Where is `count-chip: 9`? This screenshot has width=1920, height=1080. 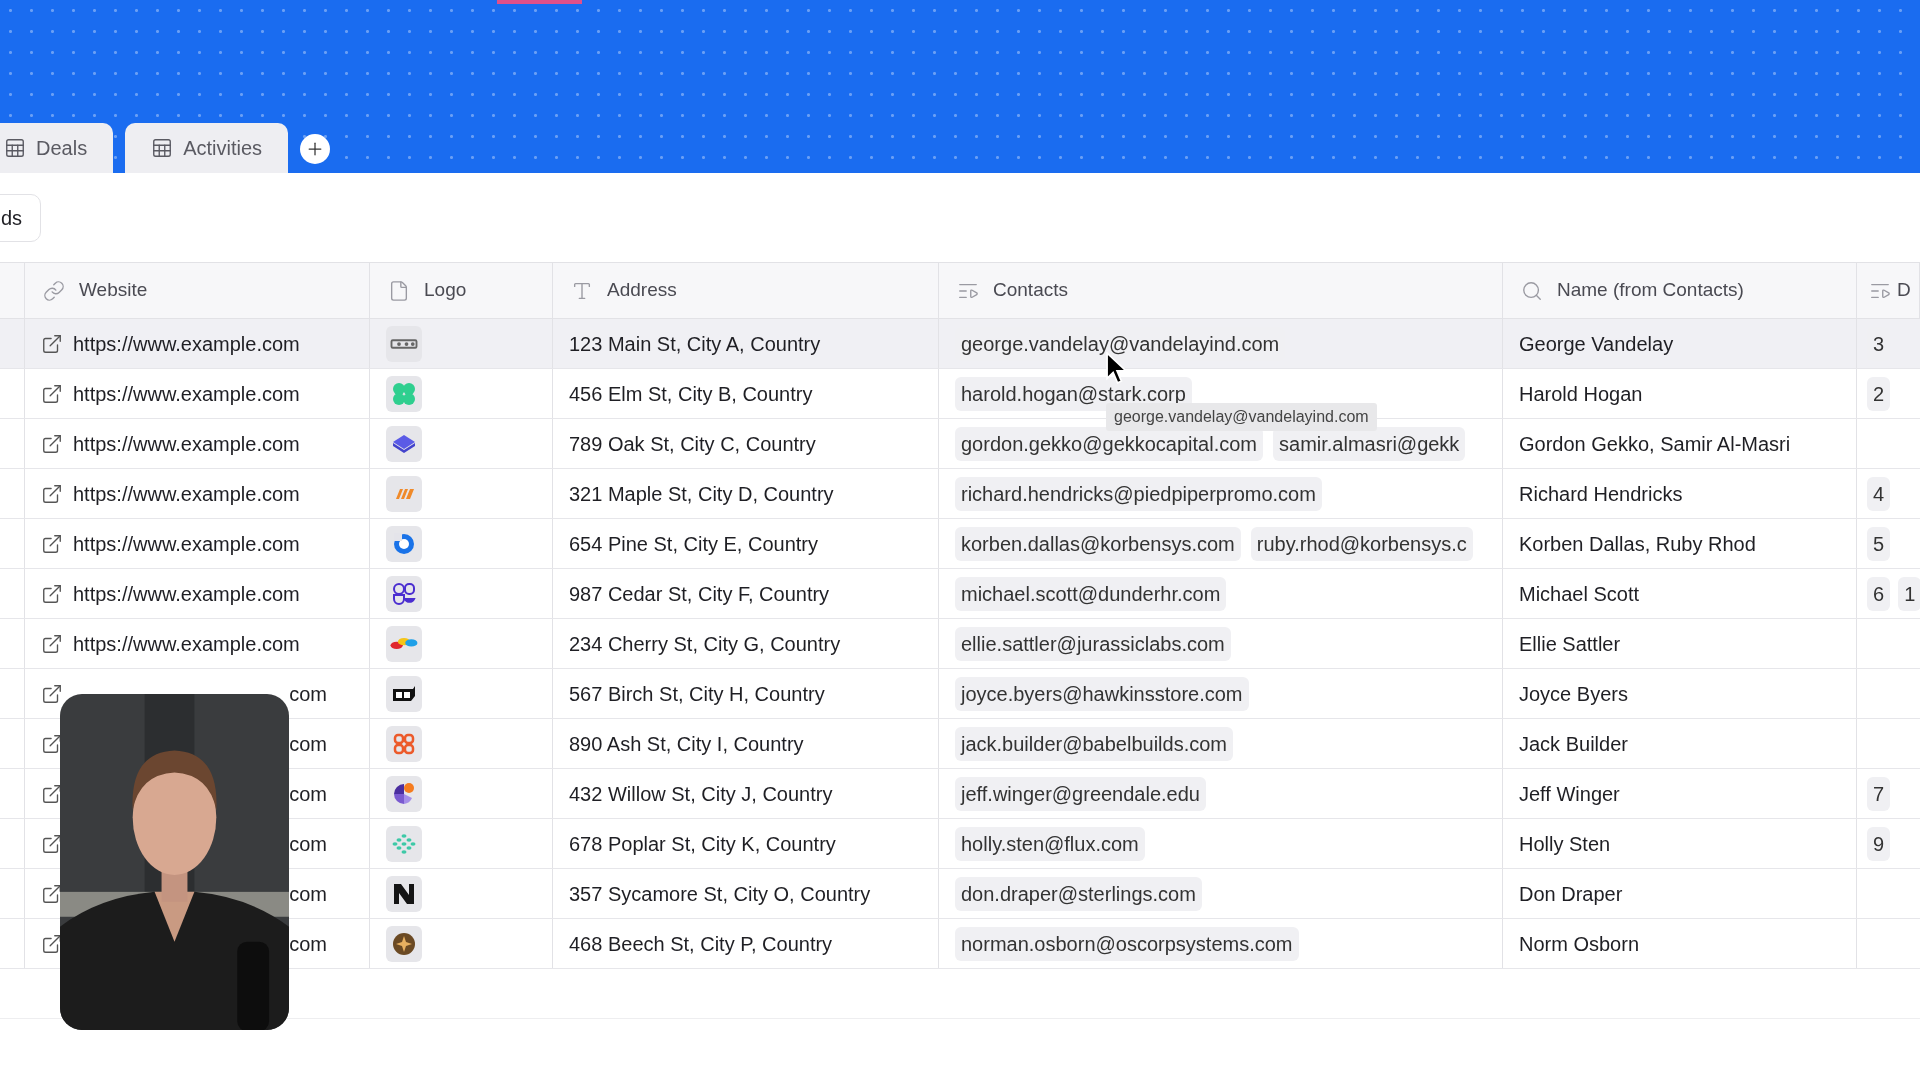 count-chip: 9 is located at coordinates (1879, 843).